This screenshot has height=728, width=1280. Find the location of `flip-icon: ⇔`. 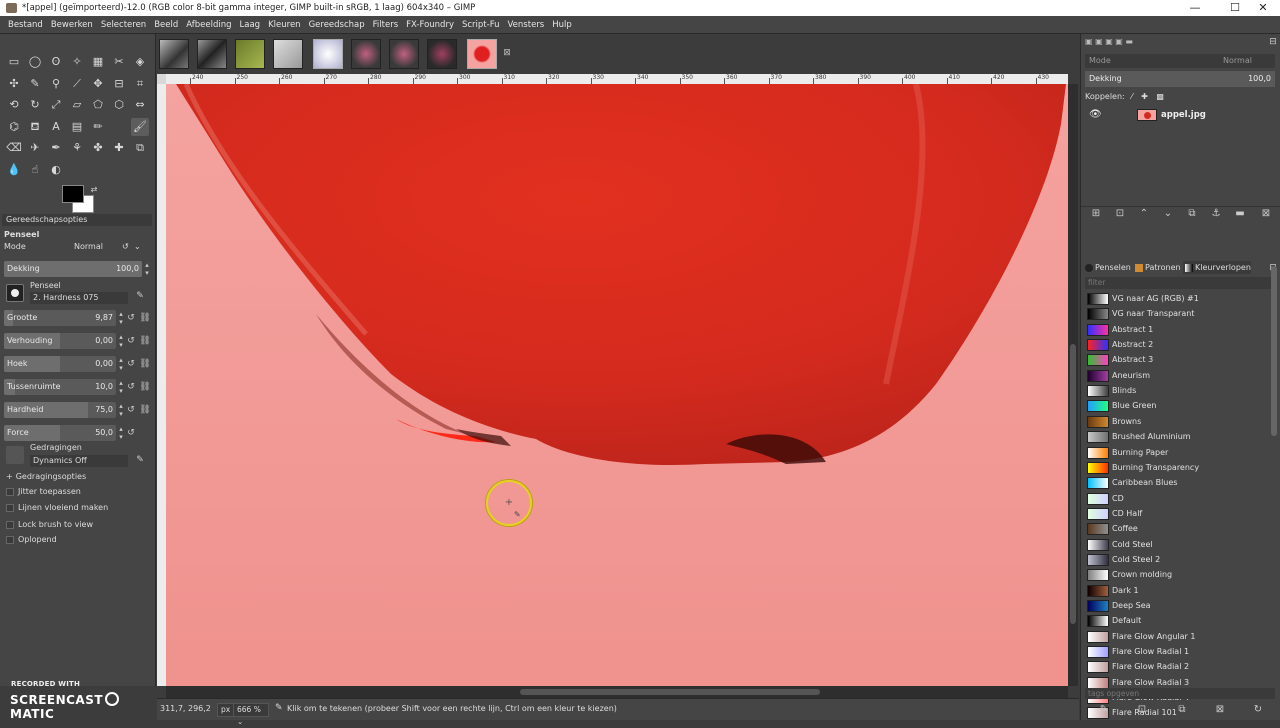

flip-icon: ⇔ is located at coordinates (140, 105).